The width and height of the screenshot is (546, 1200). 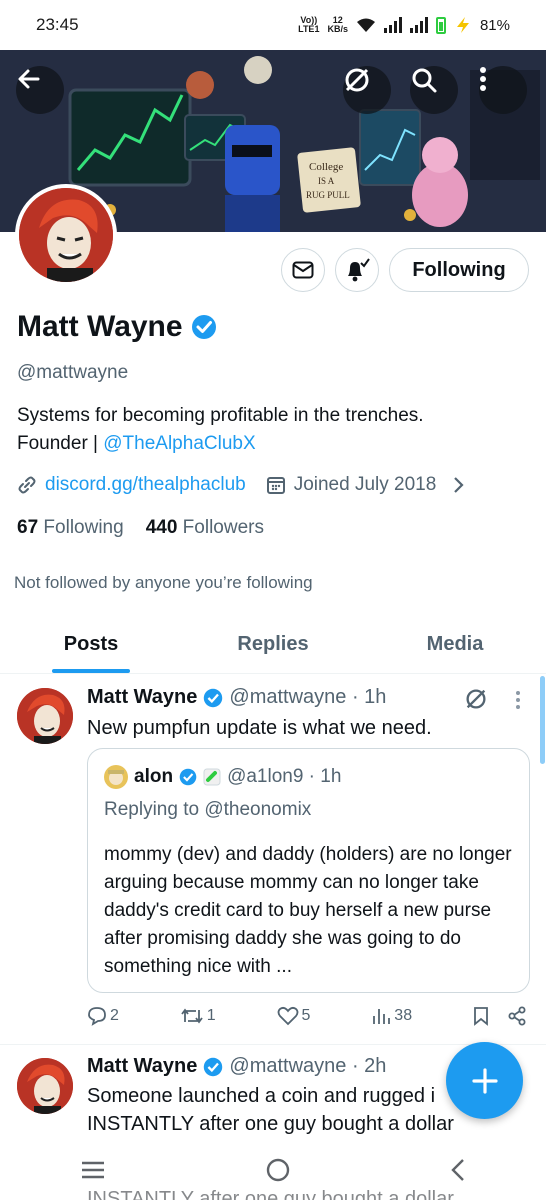 I want to click on repost-button: 1, so click(x=198, y=1016).